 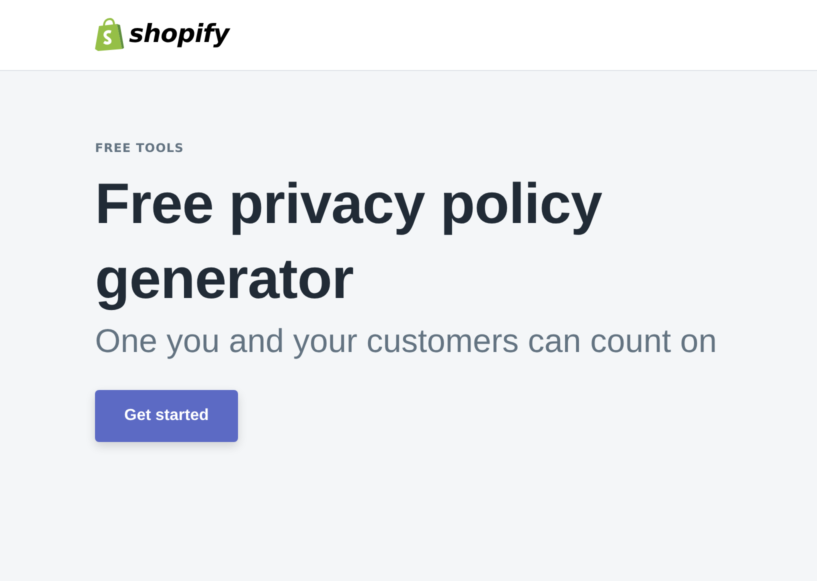 I want to click on eyebrow-label: FREE TOOLS, so click(x=139, y=148).